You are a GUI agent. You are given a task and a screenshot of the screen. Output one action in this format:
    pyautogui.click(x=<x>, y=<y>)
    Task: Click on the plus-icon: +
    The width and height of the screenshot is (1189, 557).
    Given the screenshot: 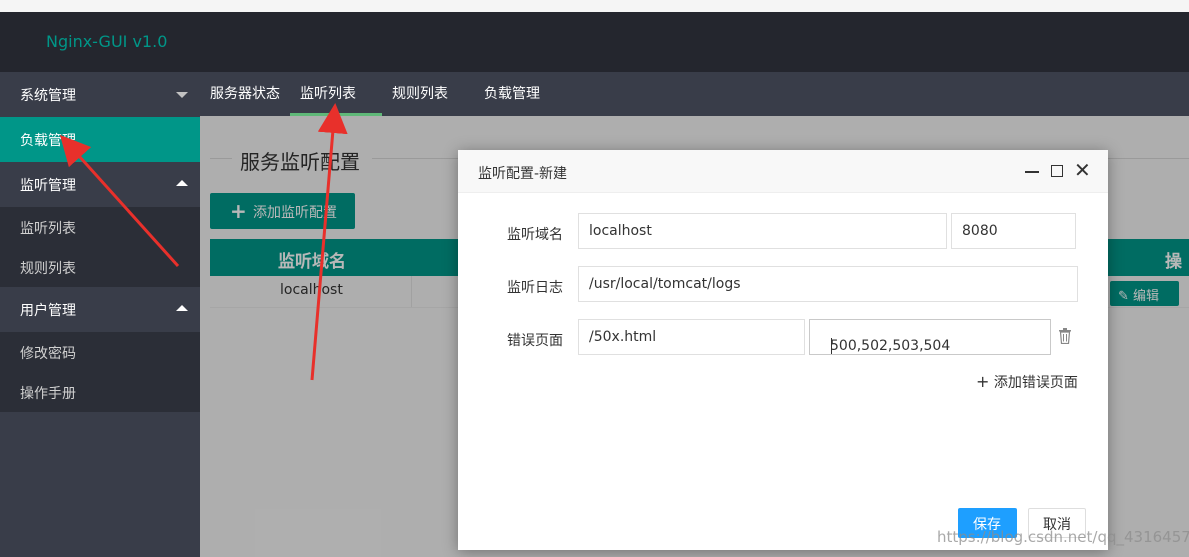 What is the action you would take?
    pyautogui.click(x=983, y=381)
    